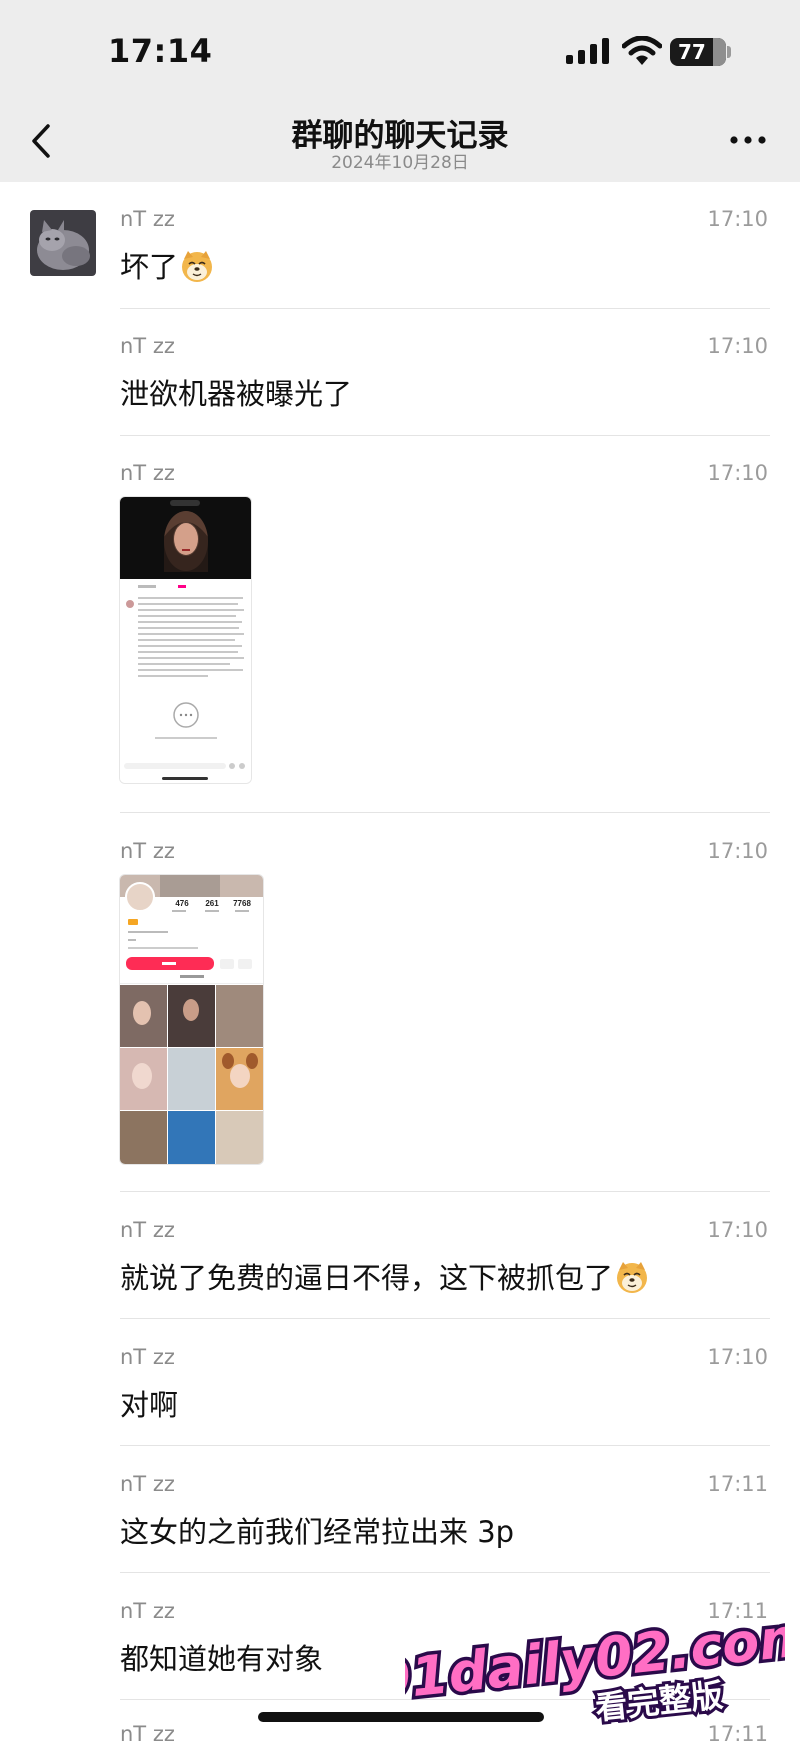 The width and height of the screenshot is (800, 1746). Describe the element at coordinates (587, 51) in the screenshot. I see `cellular-signal-icon` at that location.